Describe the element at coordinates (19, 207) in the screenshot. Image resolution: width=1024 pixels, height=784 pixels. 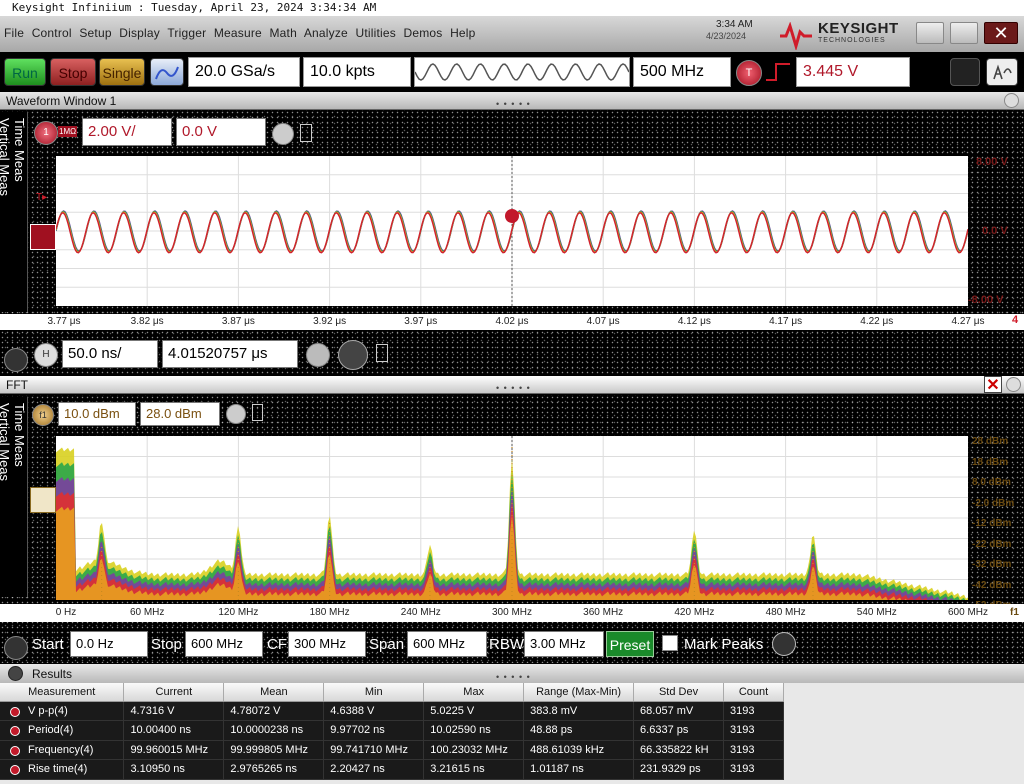
I see `tab-time-meas: Time Meas` at that location.